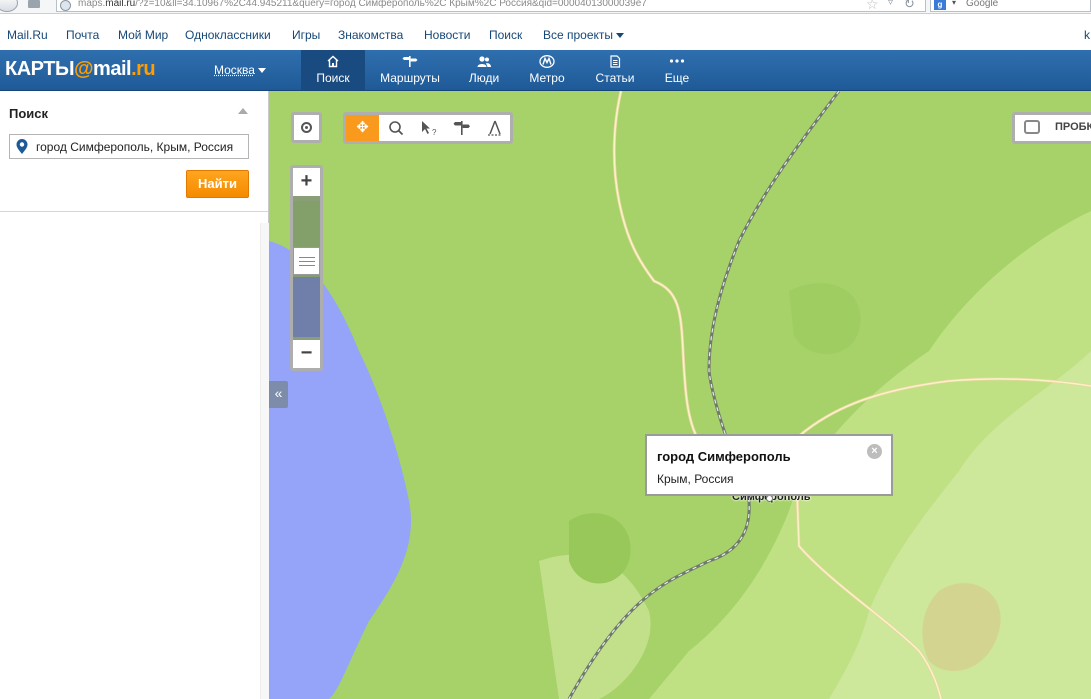 Image resolution: width=1091 pixels, height=699 pixels. What do you see at coordinates (29, 113) in the screenshot?
I see `panel-title: Поиск` at bounding box center [29, 113].